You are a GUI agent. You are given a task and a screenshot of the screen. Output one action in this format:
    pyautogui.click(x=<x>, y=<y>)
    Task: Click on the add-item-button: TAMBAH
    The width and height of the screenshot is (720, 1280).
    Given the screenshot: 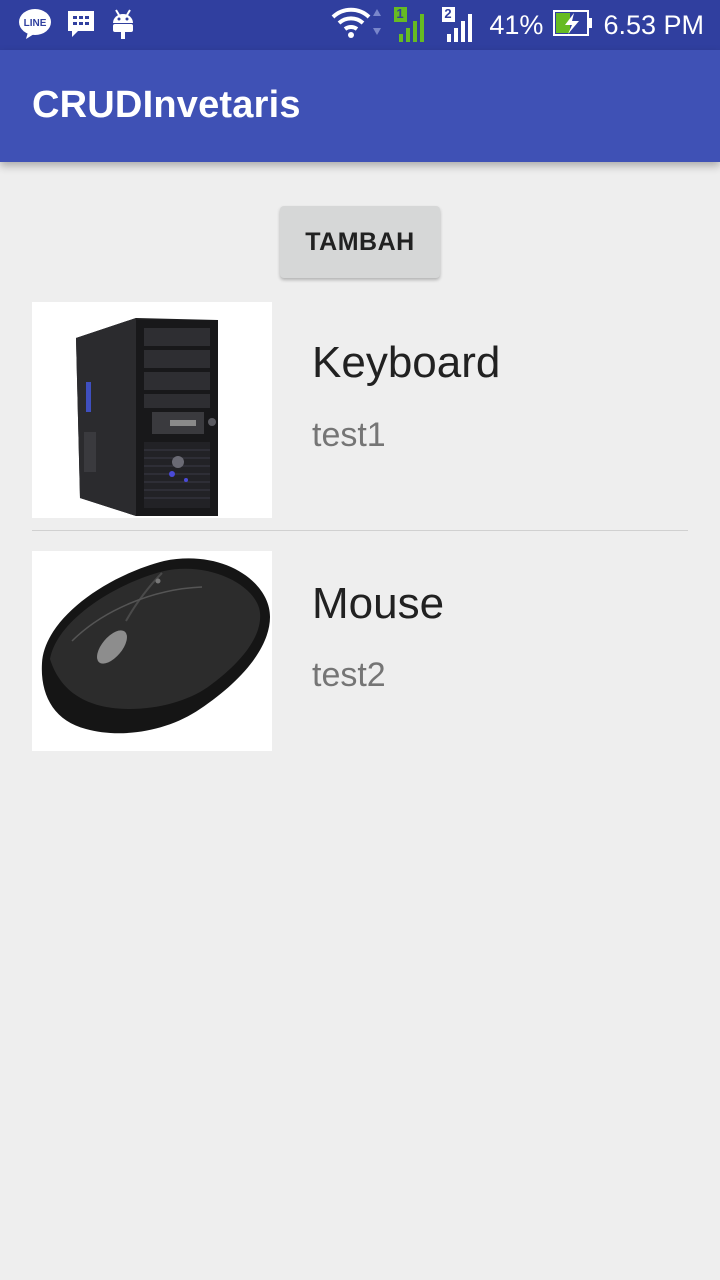 What is the action you would take?
    pyautogui.click(x=360, y=242)
    